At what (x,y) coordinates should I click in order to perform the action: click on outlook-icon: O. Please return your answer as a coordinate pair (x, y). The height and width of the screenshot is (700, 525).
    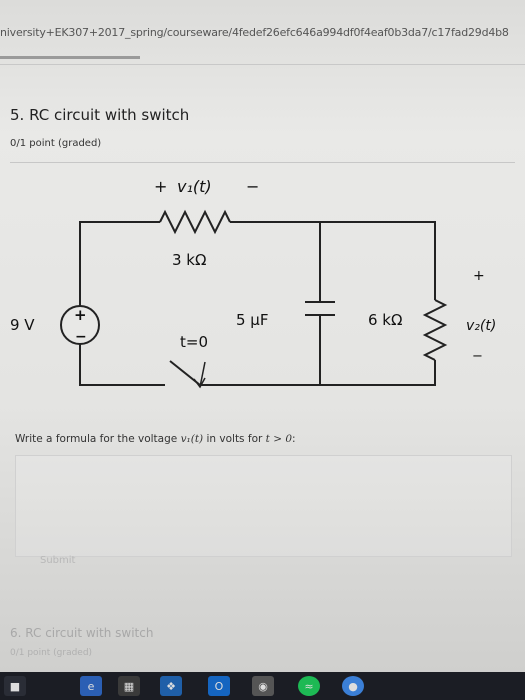
    Looking at the image, I should click on (219, 686).